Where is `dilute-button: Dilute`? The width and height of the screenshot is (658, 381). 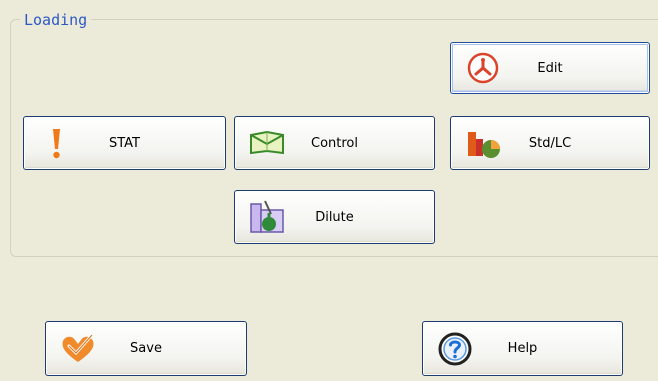
dilute-button: Dilute is located at coordinates (334, 217).